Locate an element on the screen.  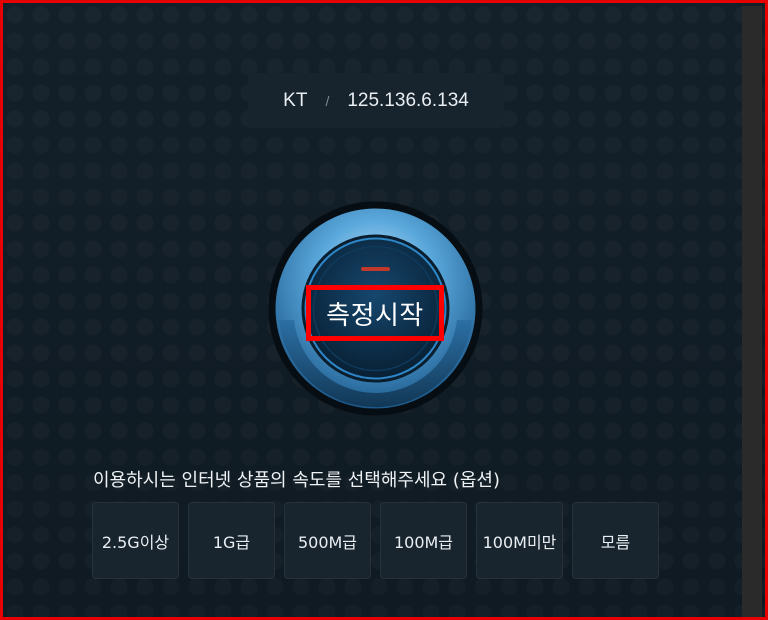
speed-option-under-100m: 100M미만 is located at coordinates (519, 540).